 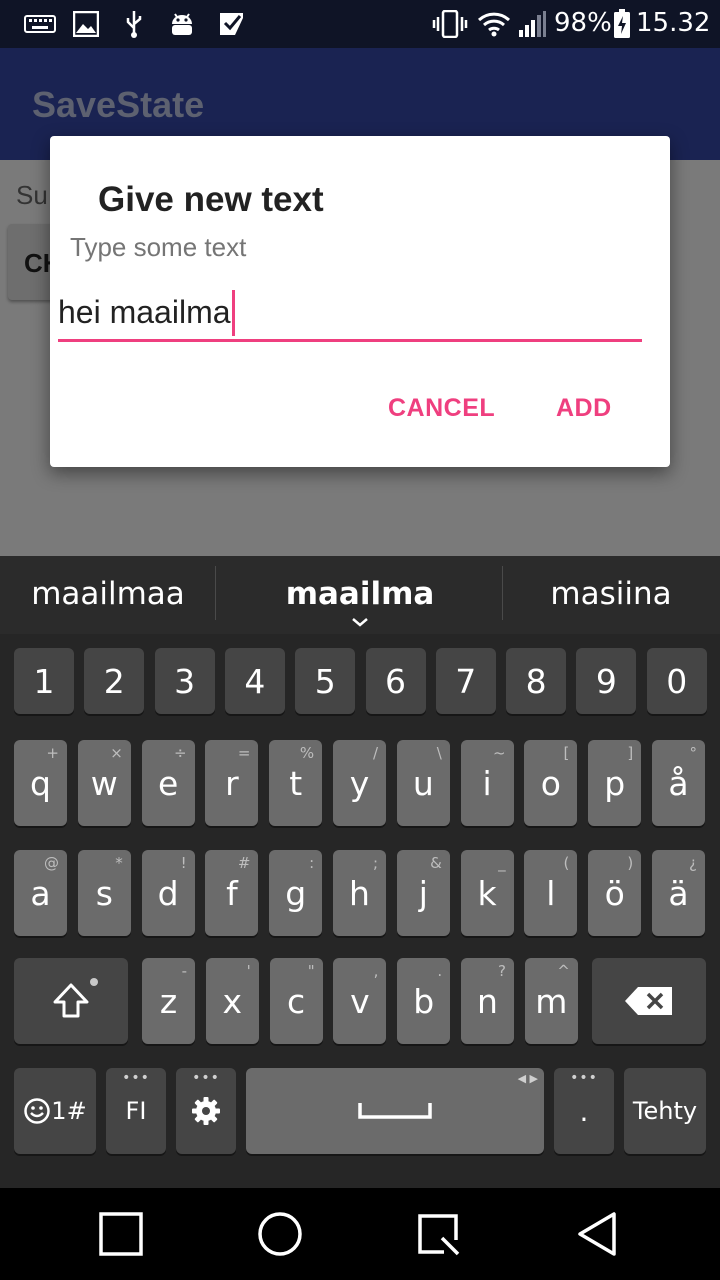 What do you see at coordinates (499, 753) in the screenshot?
I see `key-hint: ~` at bounding box center [499, 753].